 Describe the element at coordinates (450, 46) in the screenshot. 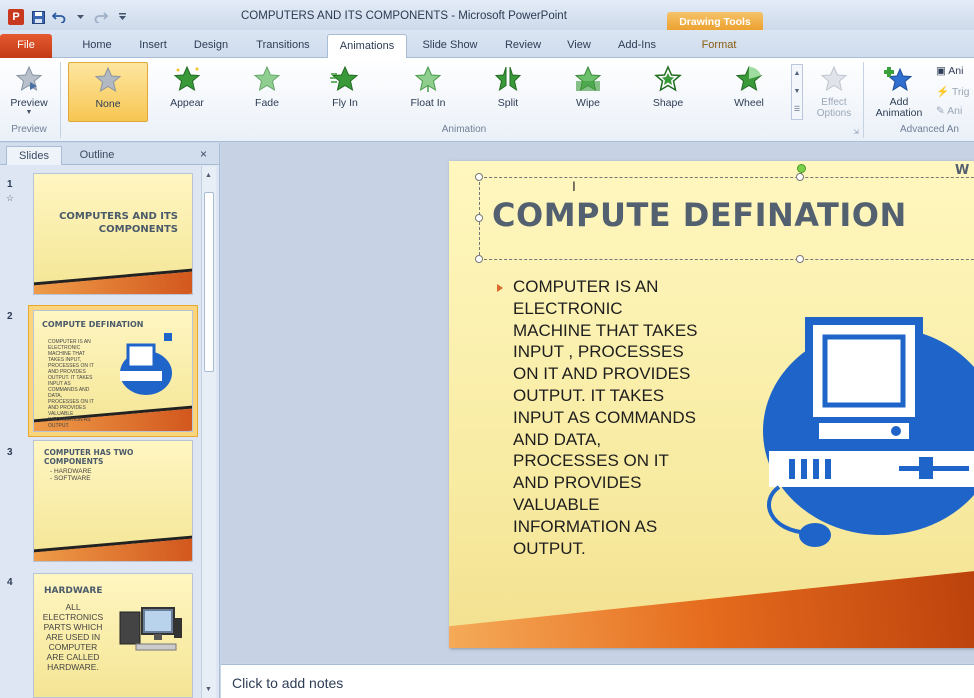

I see `tab-slide-show: Slide Show` at that location.